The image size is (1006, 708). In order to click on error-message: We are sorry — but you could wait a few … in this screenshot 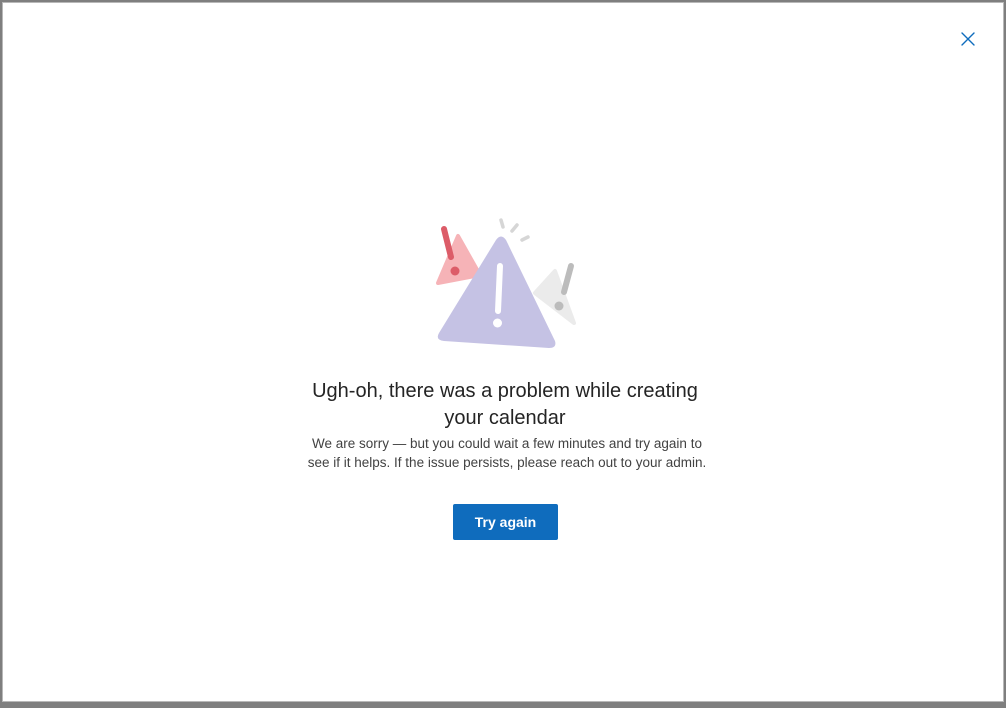, I will do `click(507, 453)`.